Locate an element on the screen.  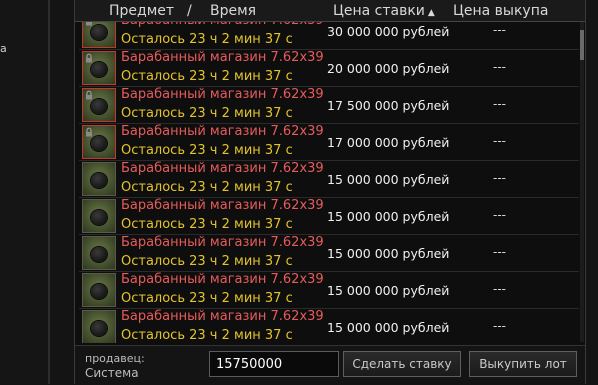
column-header-bid-label: Цена ставки is located at coordinates (379, 11).